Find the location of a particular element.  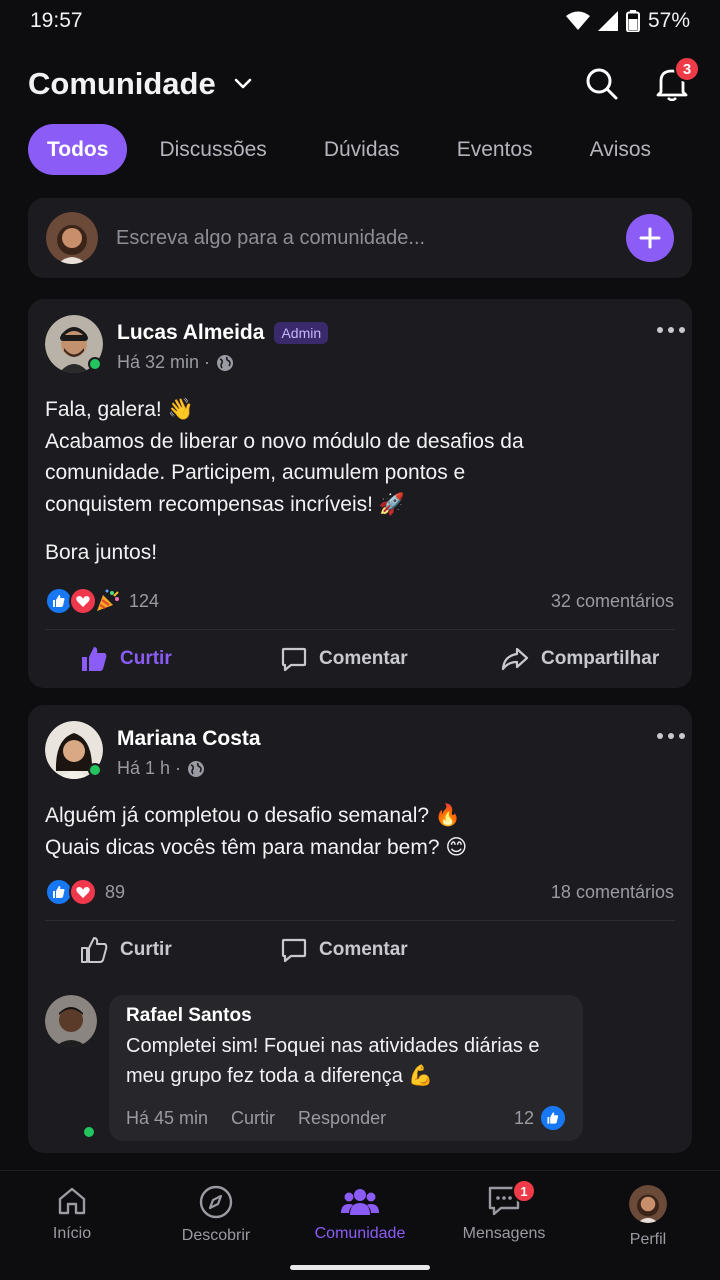

post-header: Mariana Costa Há 1 h · is located at coordinates (360, 750).